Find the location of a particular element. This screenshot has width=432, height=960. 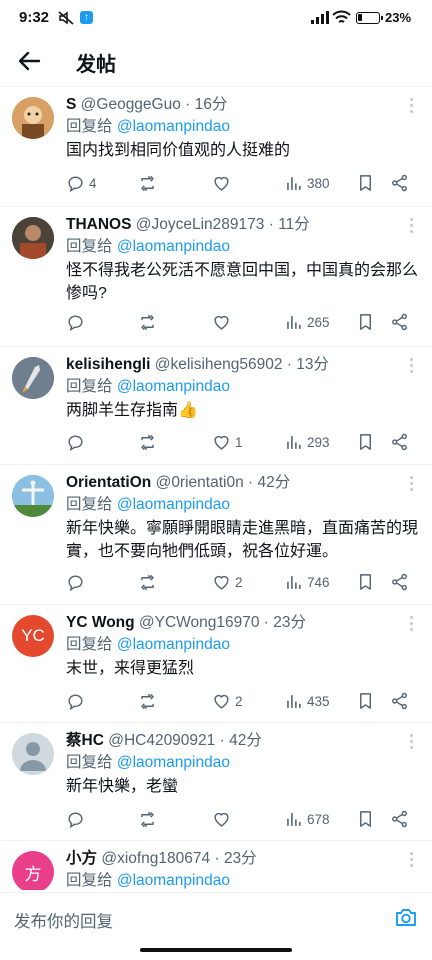

avatar: 方 is located at coordinates (33, 870).